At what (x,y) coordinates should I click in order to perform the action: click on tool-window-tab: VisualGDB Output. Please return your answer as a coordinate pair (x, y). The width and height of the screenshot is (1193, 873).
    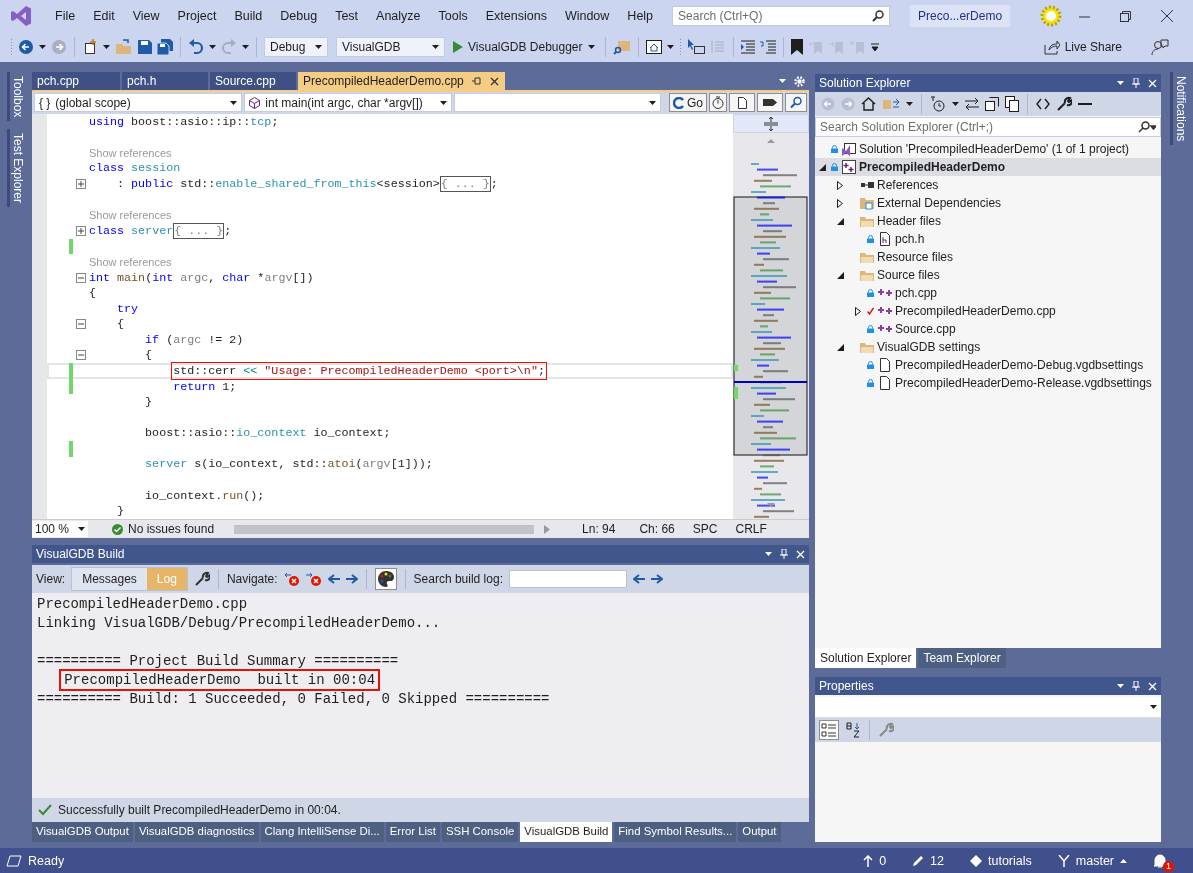
    Looking at the image, I should click on (82, 832).